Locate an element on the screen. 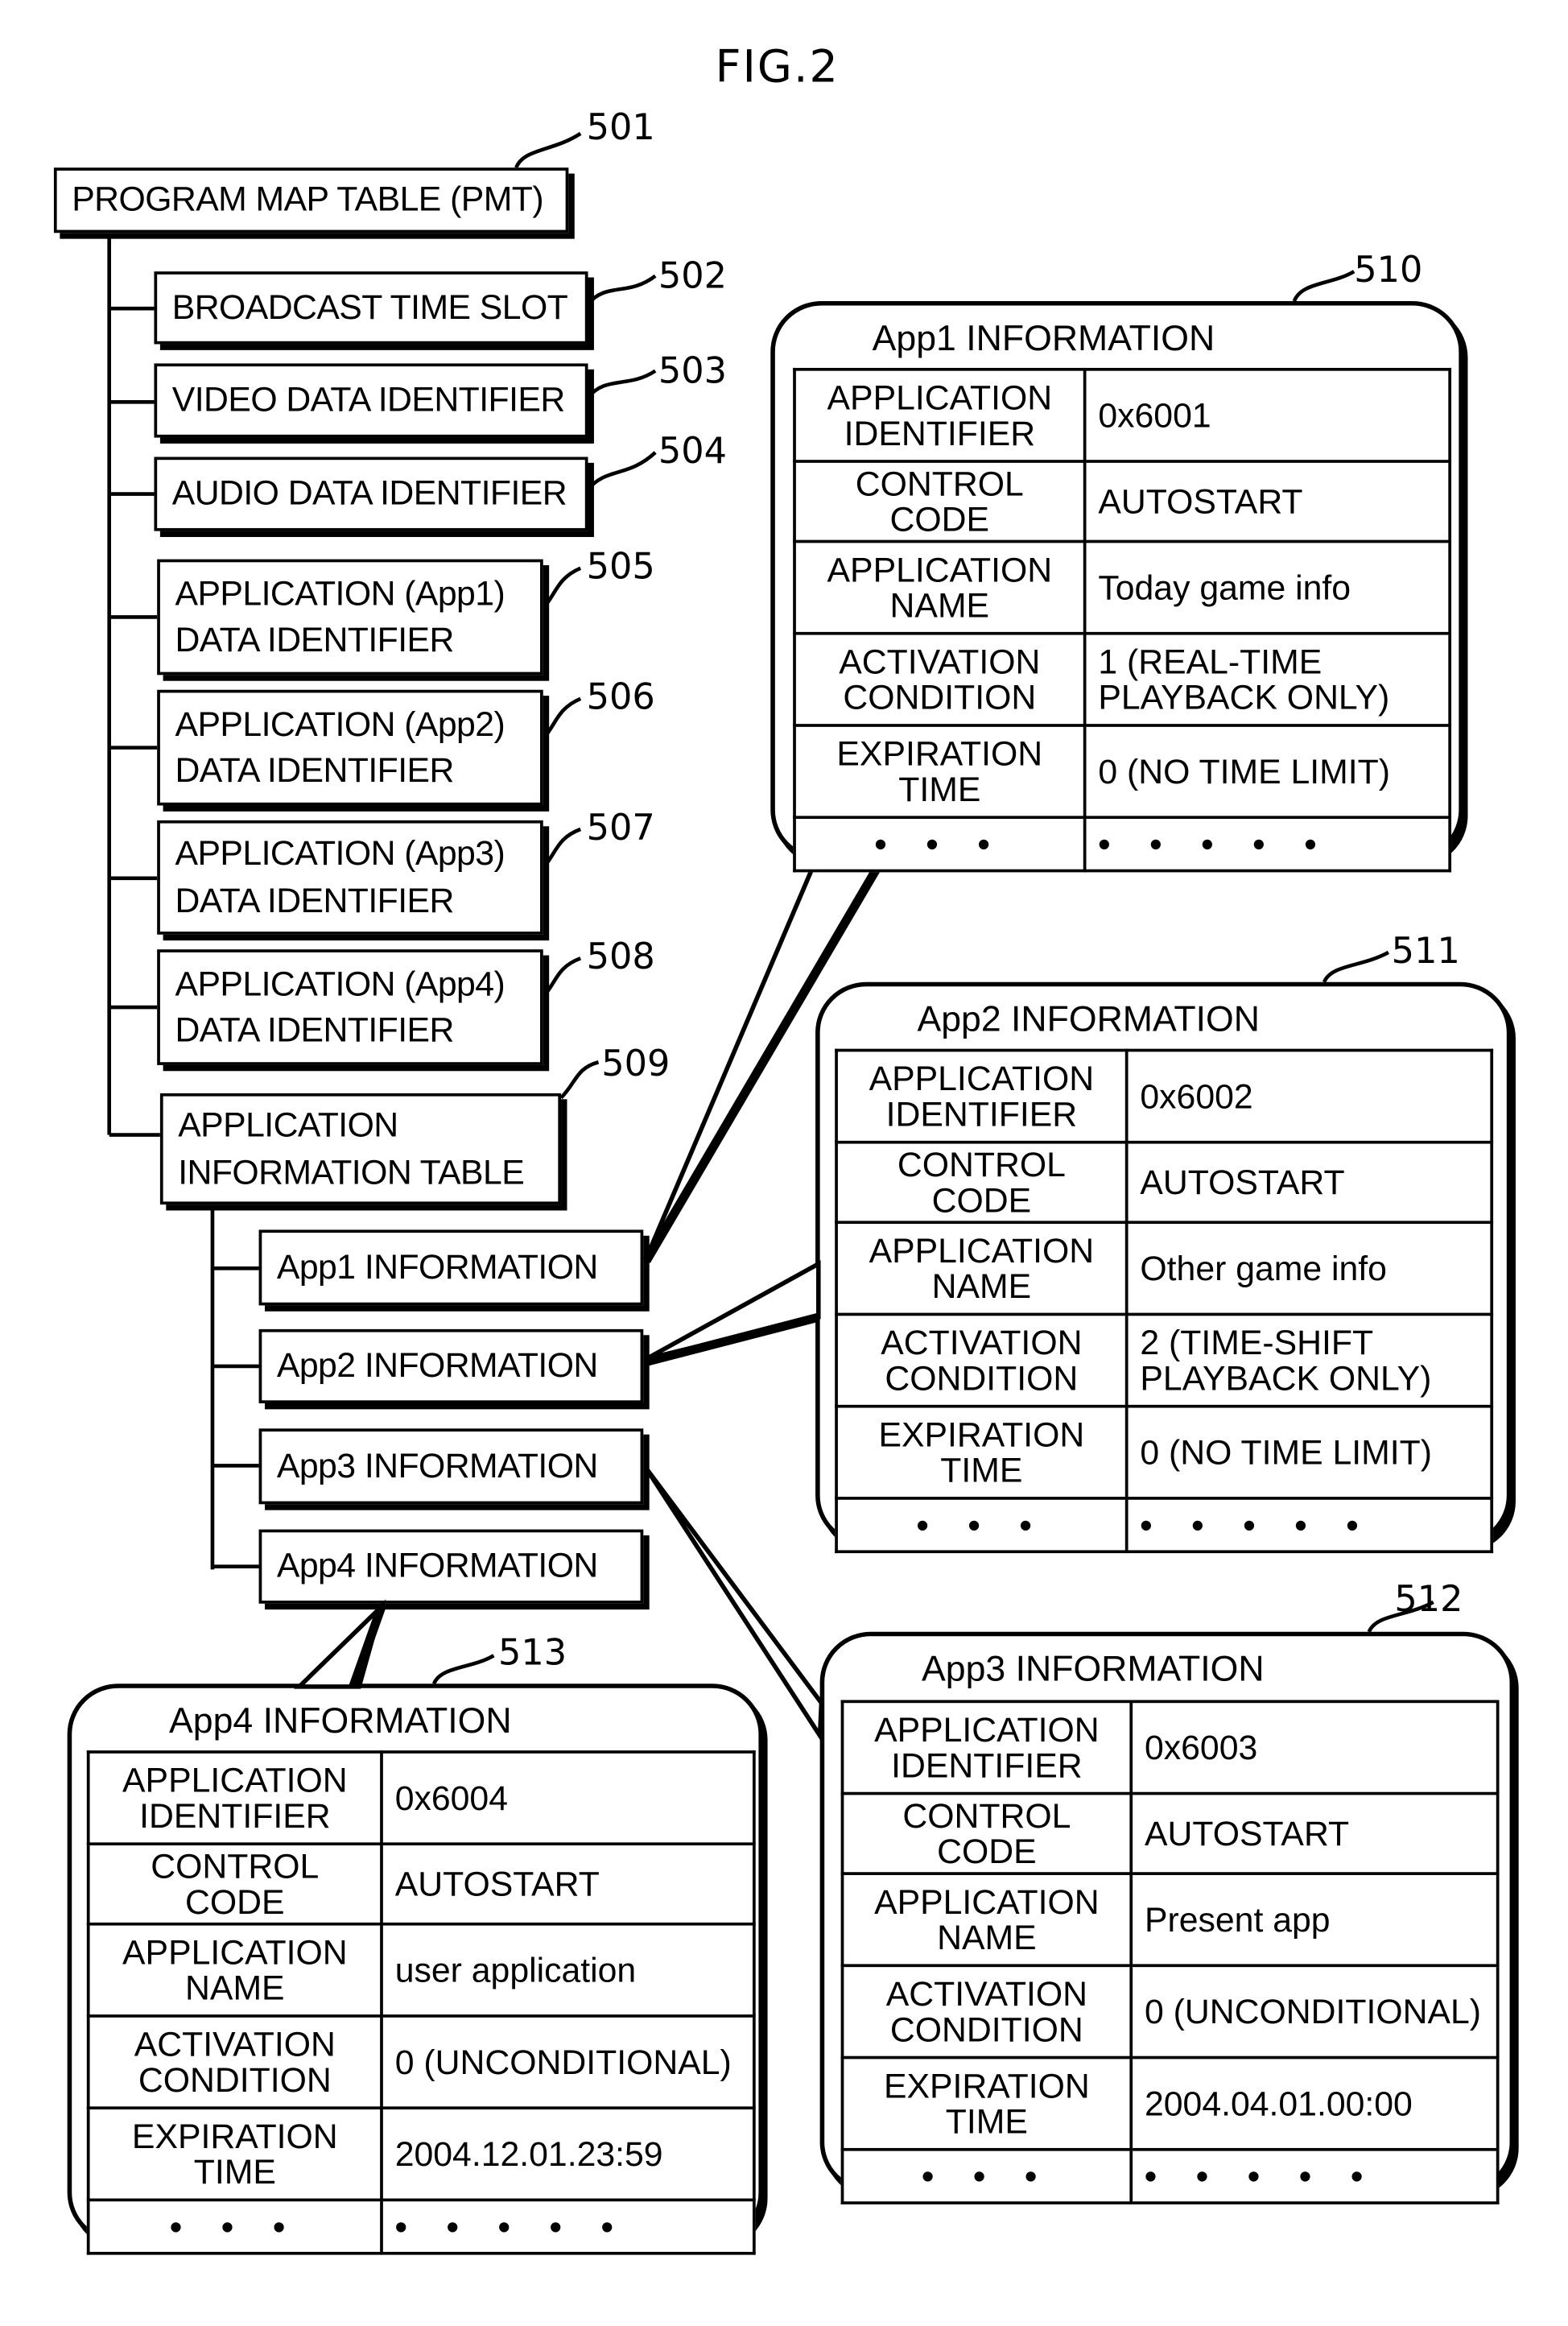 This screenshot has width=1568, height=2326. identifier-value: 0x6004 is located at coordinates (568, 1798).